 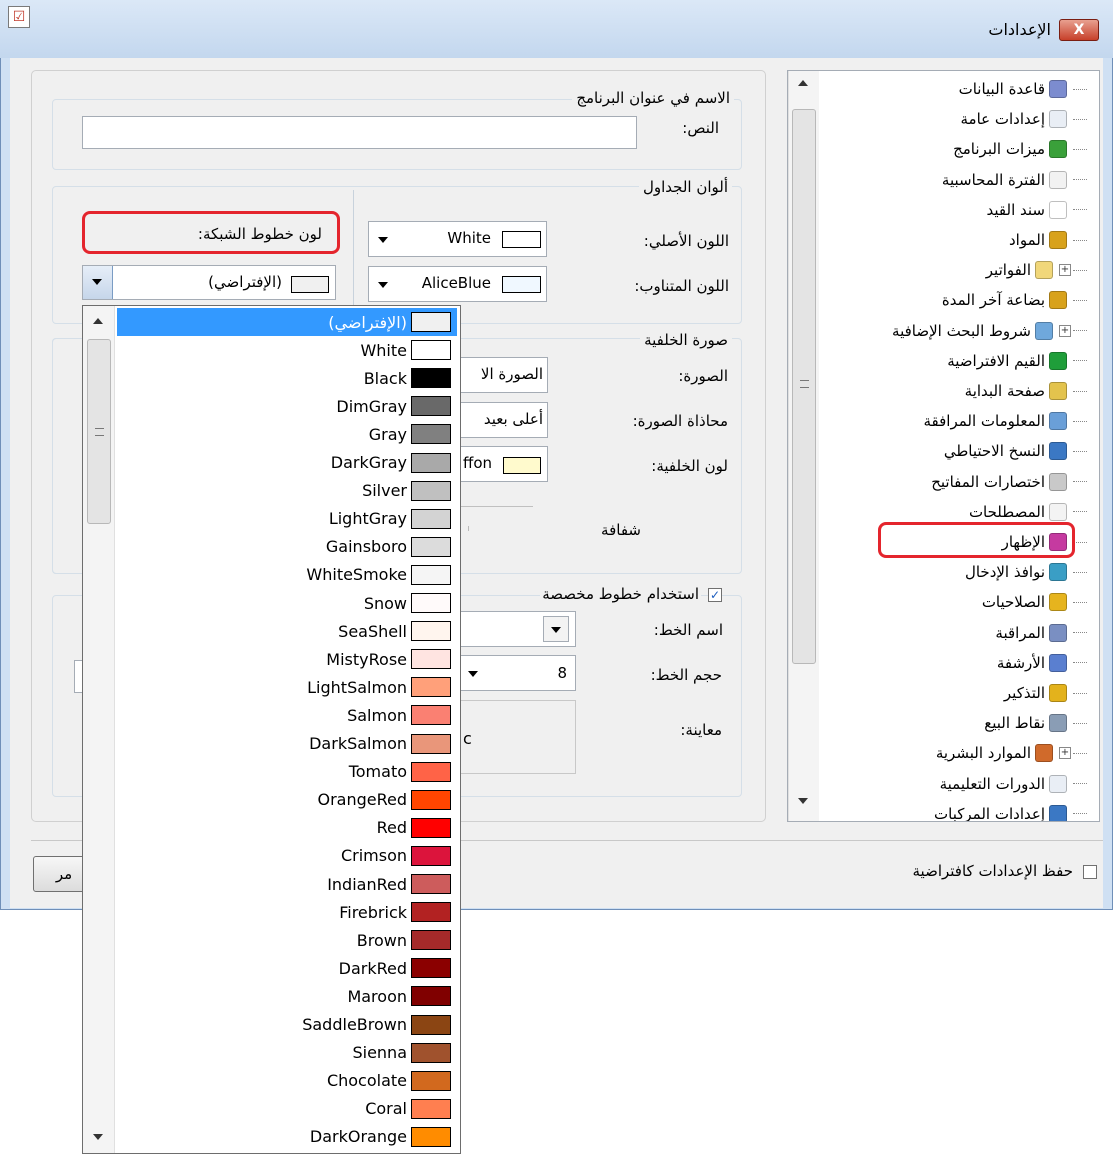 I want to click on color-option: IndianRed, so click(x=287, y=884).